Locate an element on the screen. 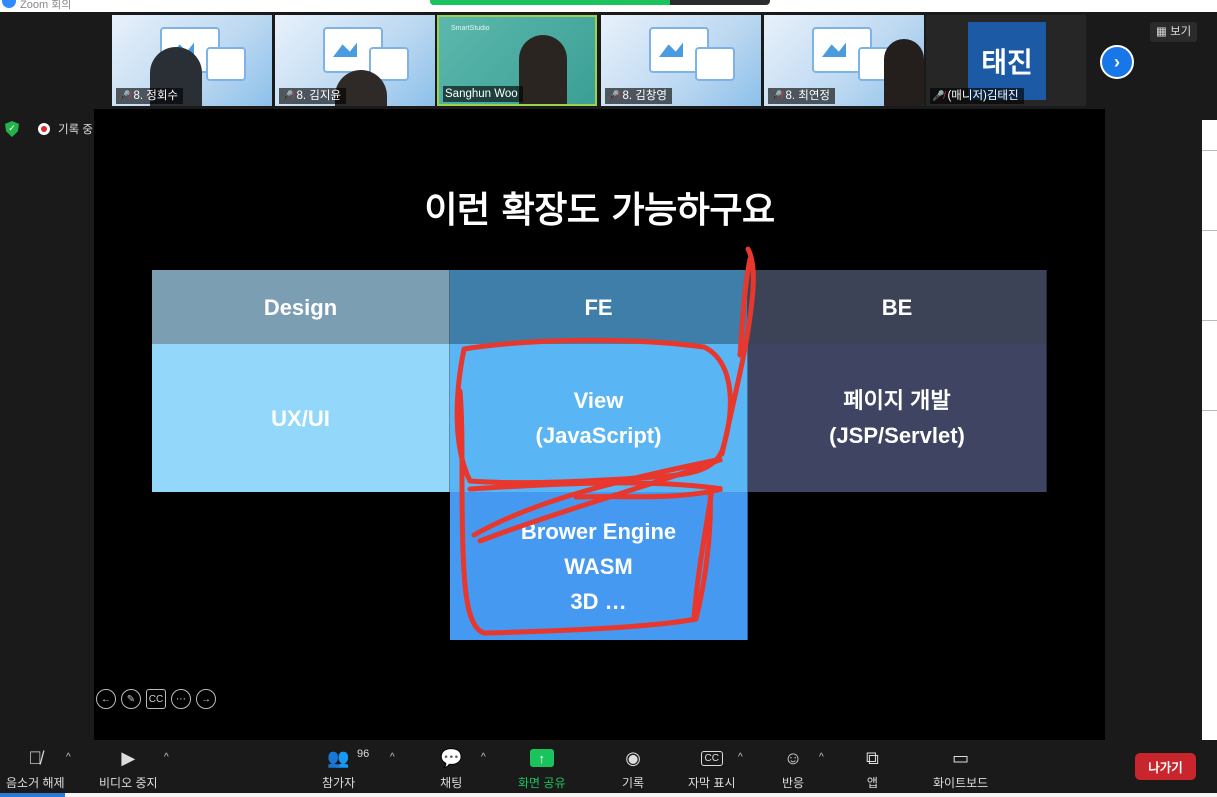 The width and height of the screenshot is (1217, 797). captions-button: CC 자막 표시 is located at coordinates (712, 768).